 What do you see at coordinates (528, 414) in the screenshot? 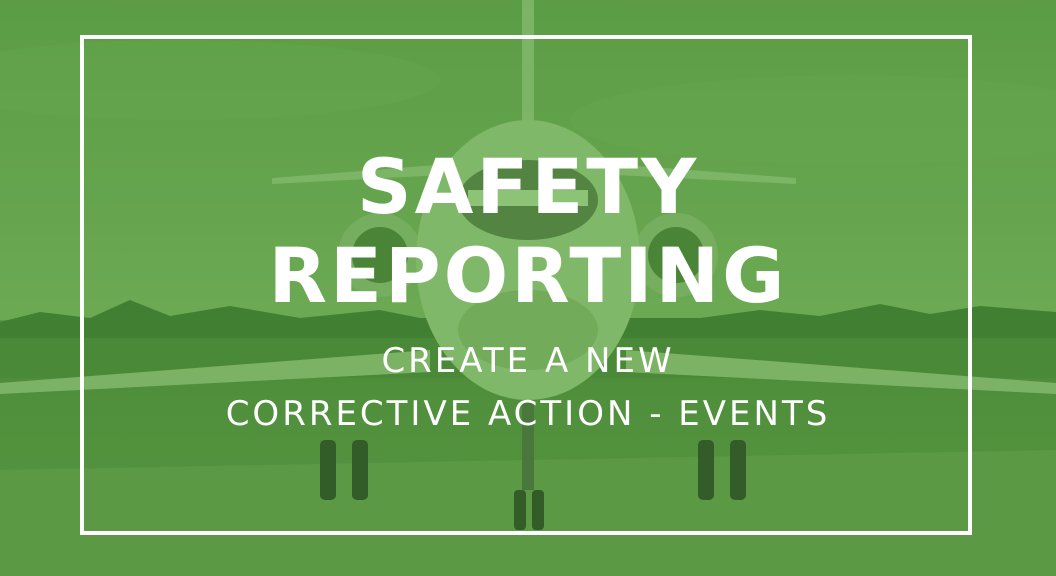
I see `subtitle-line-2: CORRECTIVE ACTION - EVENTS` at bounding box center [528, 414].